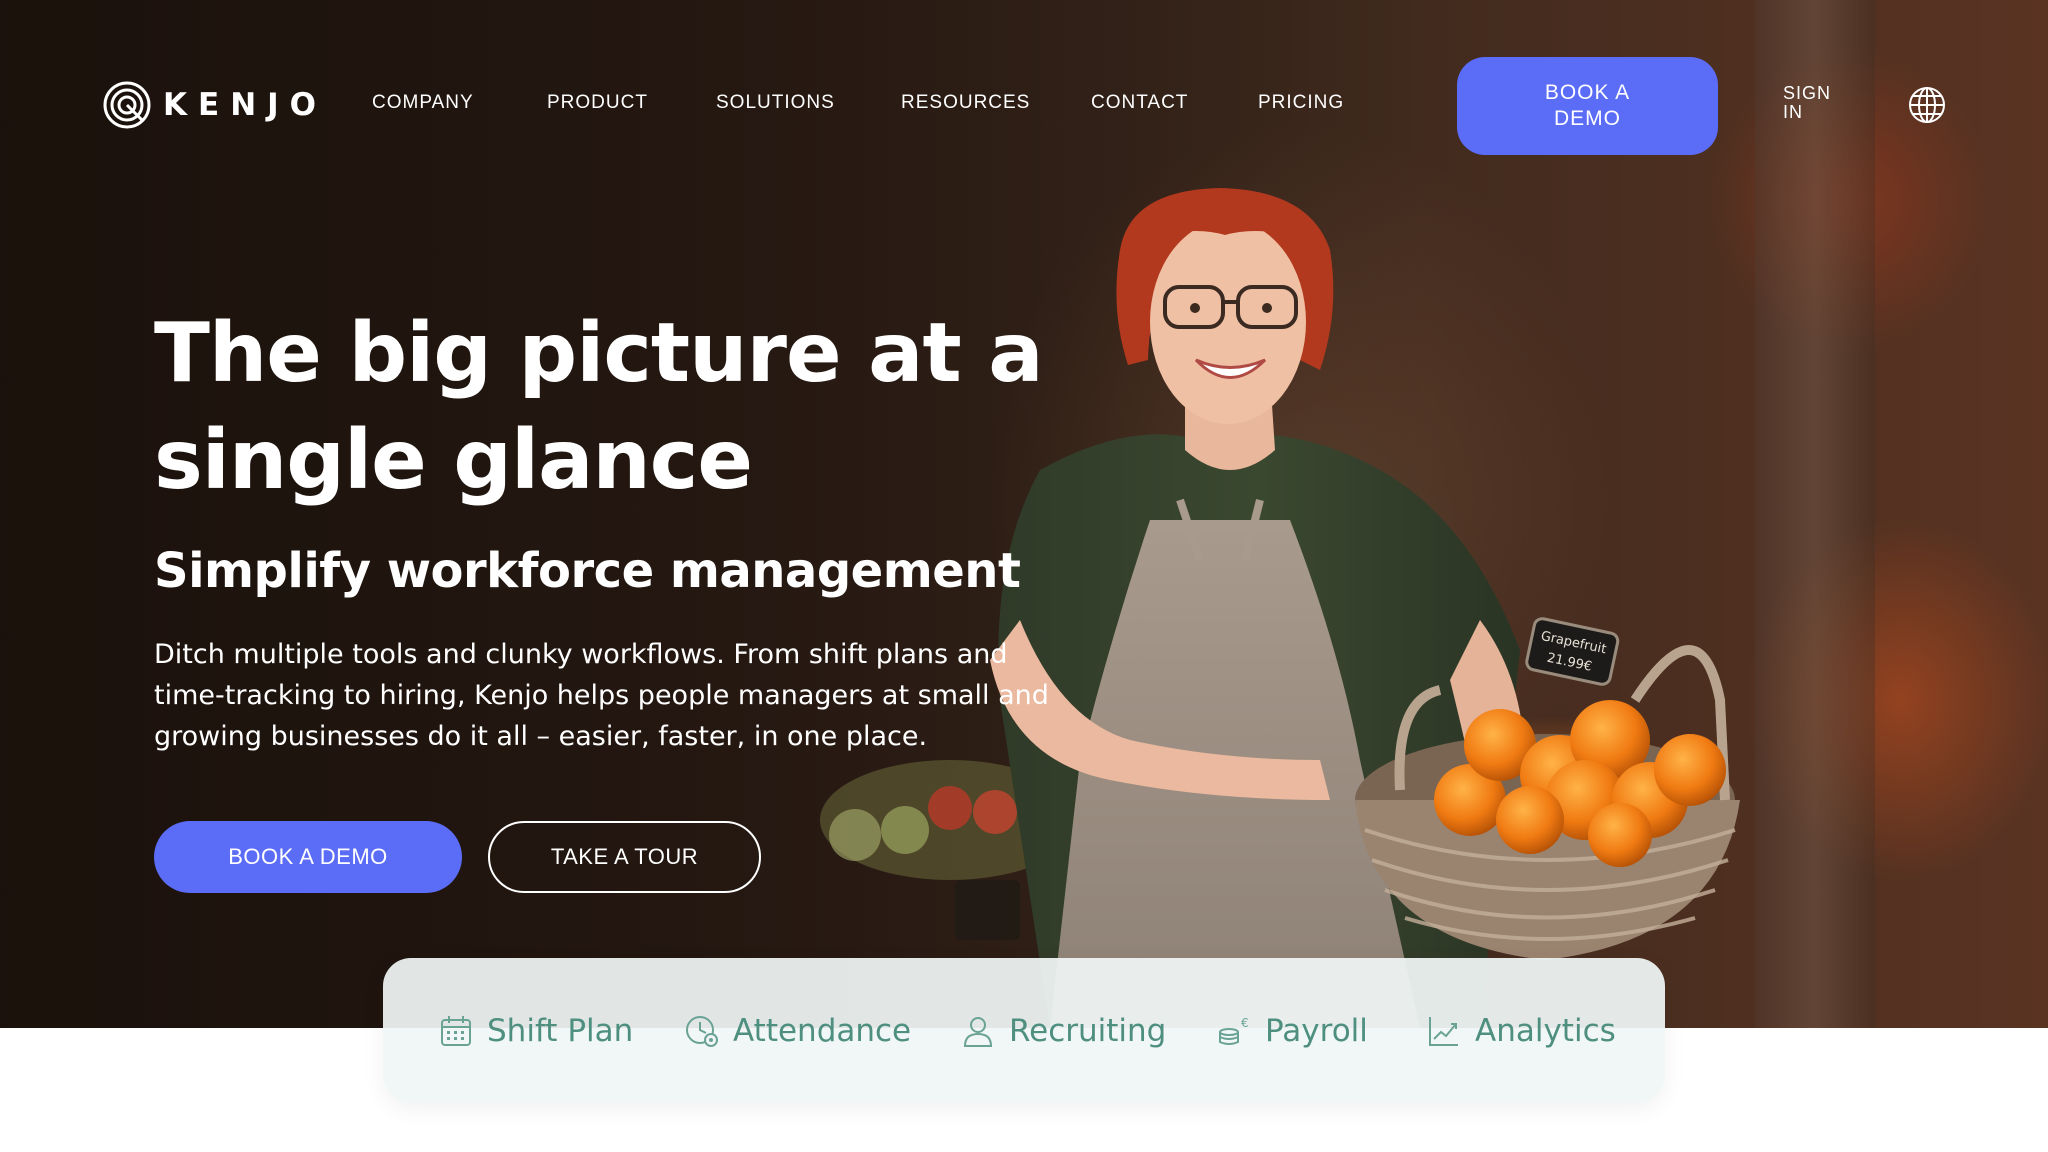  Describe the element at coordinates (775, 103) in the screenshot. I see `nav-solutions: SOLUTIONS` at that location.